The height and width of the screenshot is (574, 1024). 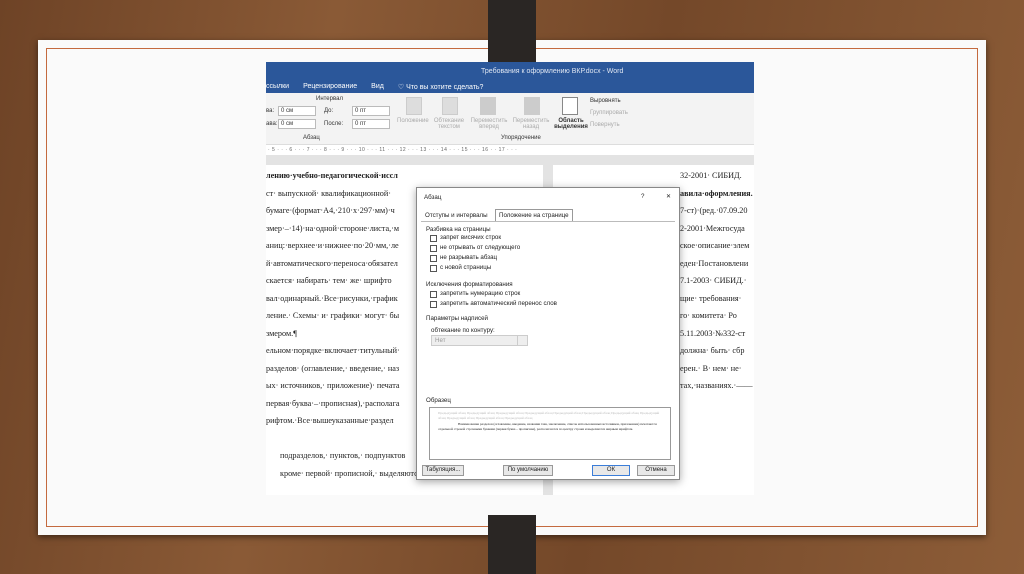 What do you see at coordinates (715, 245) in the screenshot?
I see `document-line: ское·описание·элем` at bounding box center [715, 245].